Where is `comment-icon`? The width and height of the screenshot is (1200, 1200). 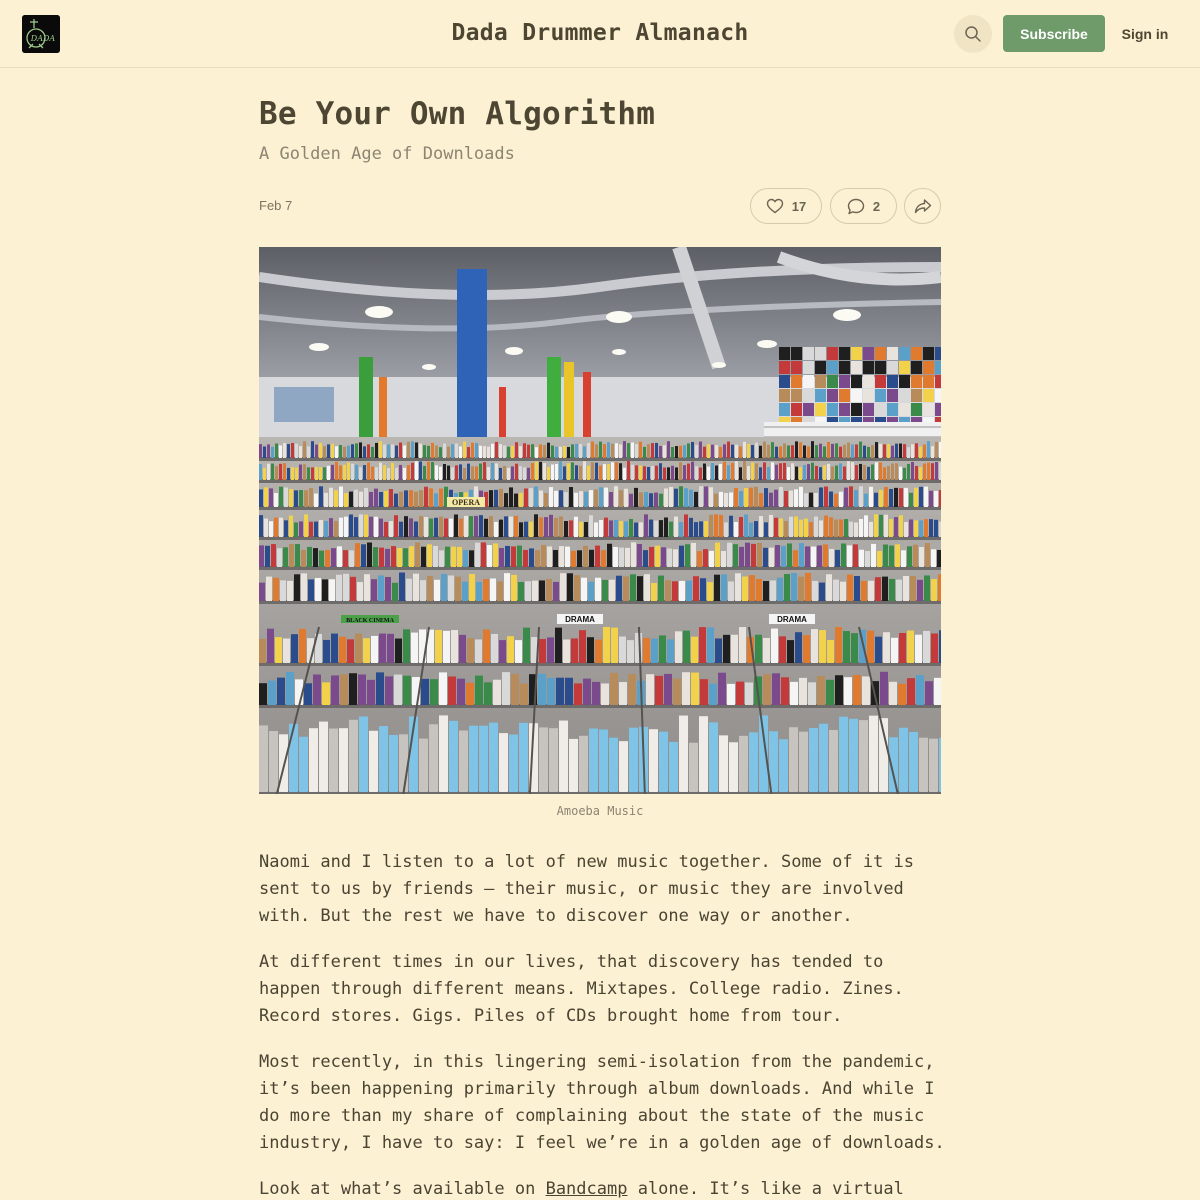 comment-icon is located at coordinates (856, 206).